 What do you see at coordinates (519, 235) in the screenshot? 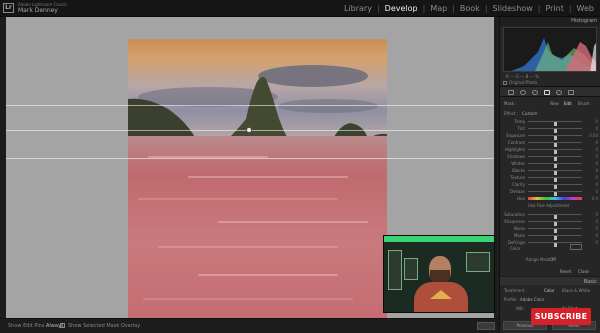
I see `slider-label: Moire` at bounding box center [519, 235].